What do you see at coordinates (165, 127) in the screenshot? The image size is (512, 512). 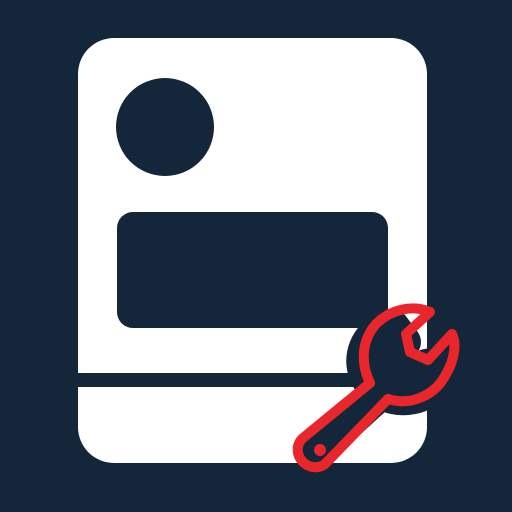 I see `appliance-knob-icon` at bounding box center [165, 127].